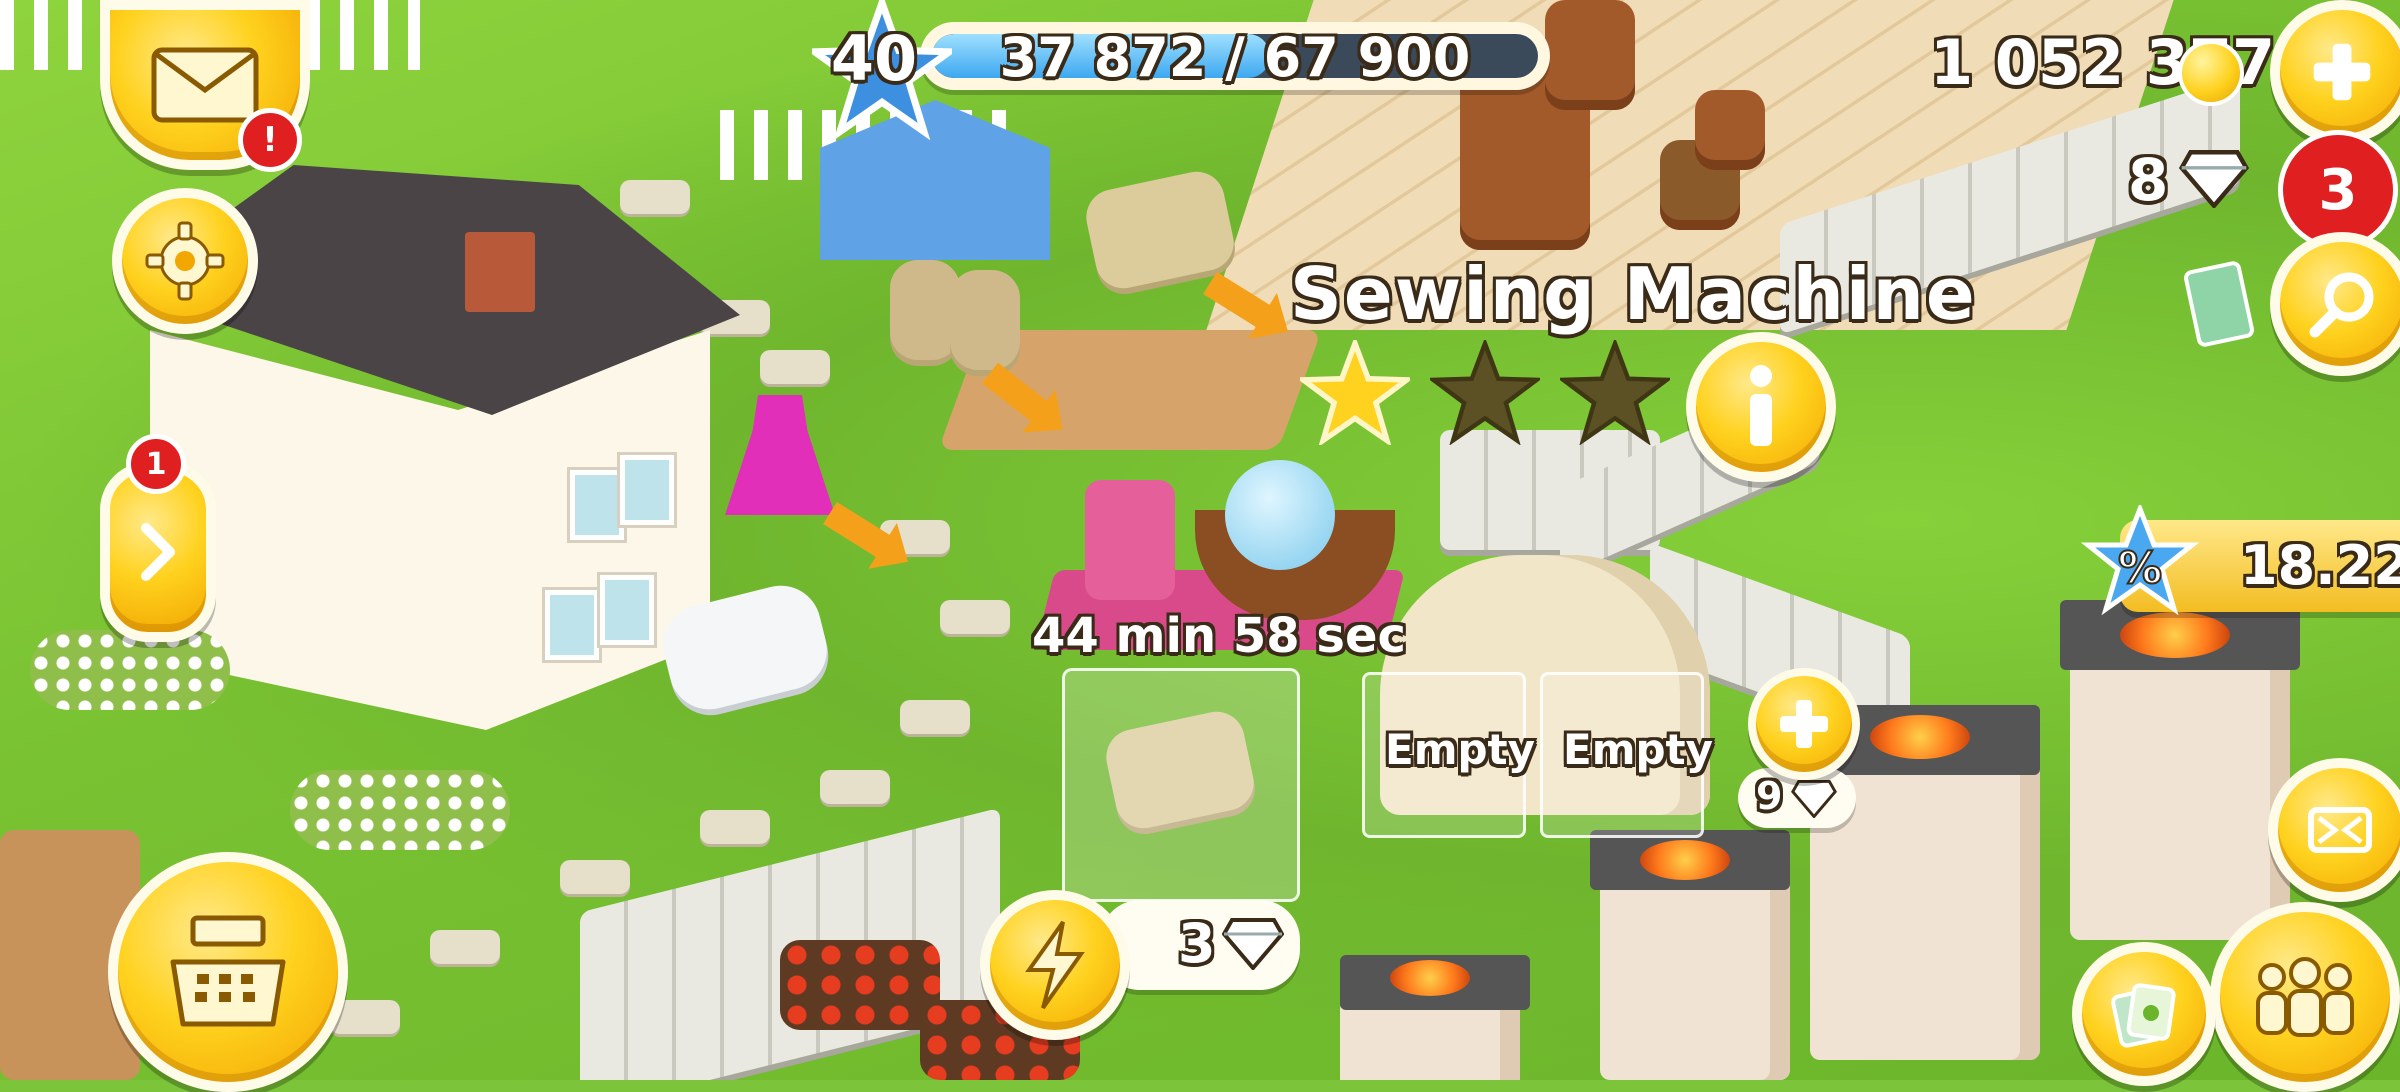  I want to click on cards-button, so click(2144, 1014).